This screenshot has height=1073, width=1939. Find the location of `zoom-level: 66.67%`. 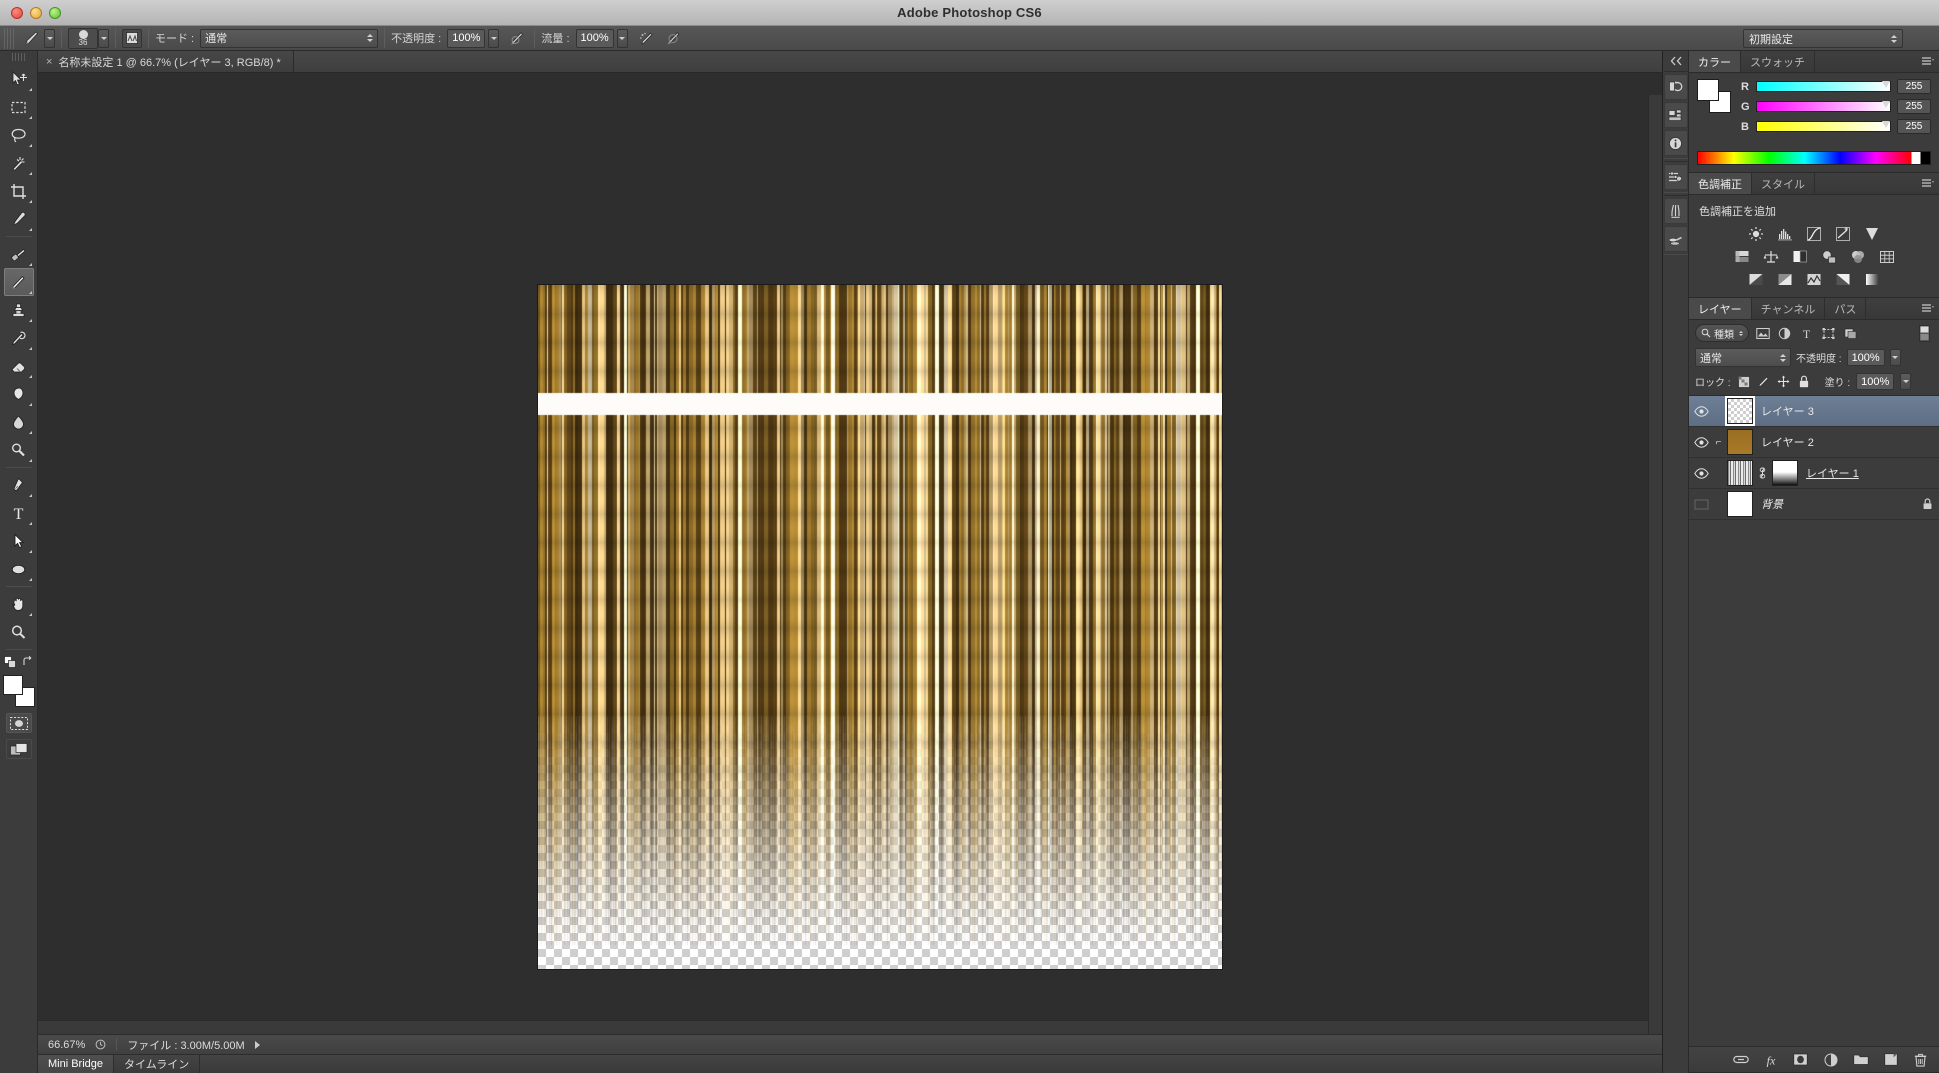

zoom-level: 66.67% is located at coordinates (66, 1045).